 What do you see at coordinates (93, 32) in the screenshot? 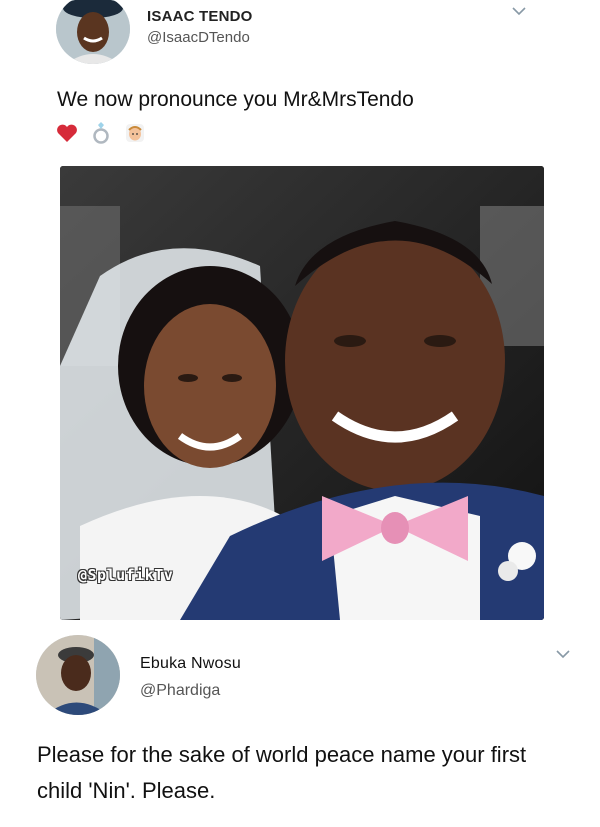
I see `author-avatar` at bounding box center [93, 32].